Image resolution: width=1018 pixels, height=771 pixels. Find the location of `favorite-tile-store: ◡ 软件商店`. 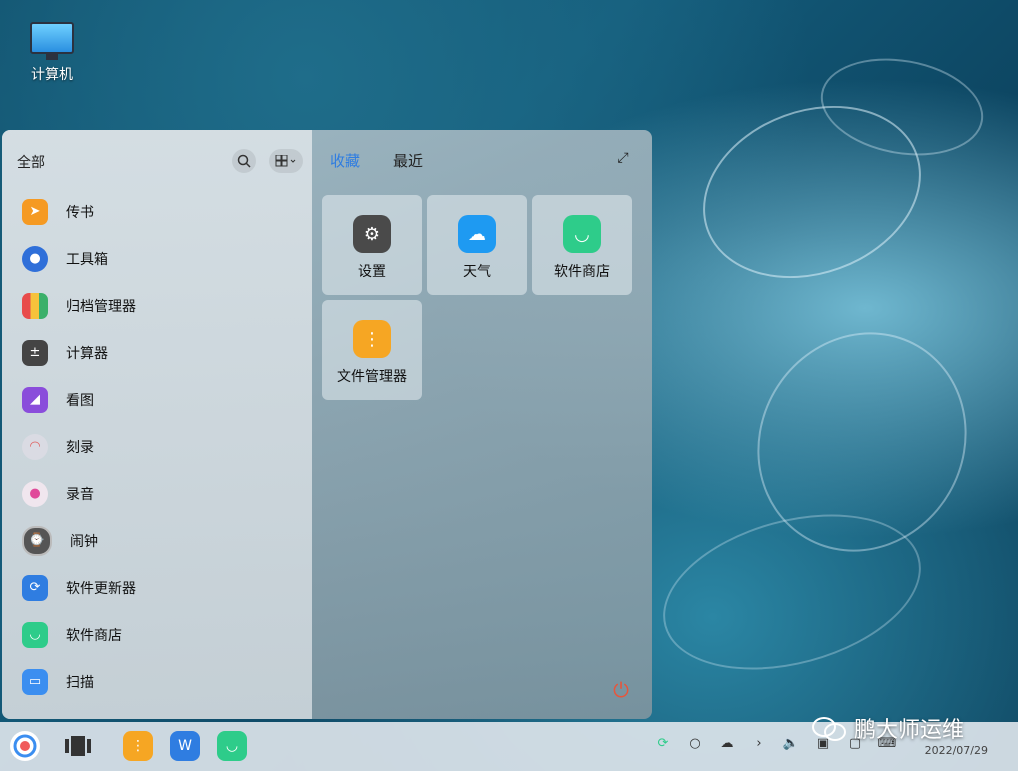

favorite-tile-store: ◡ 软件商店 is located at coordinates (582, 245).